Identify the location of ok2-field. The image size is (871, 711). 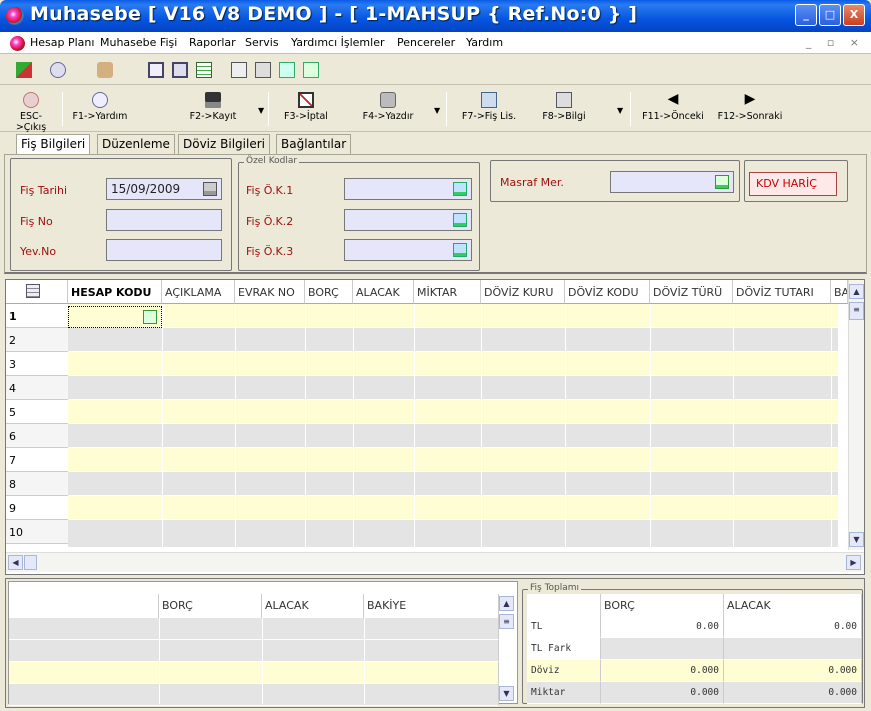
(408, 220).